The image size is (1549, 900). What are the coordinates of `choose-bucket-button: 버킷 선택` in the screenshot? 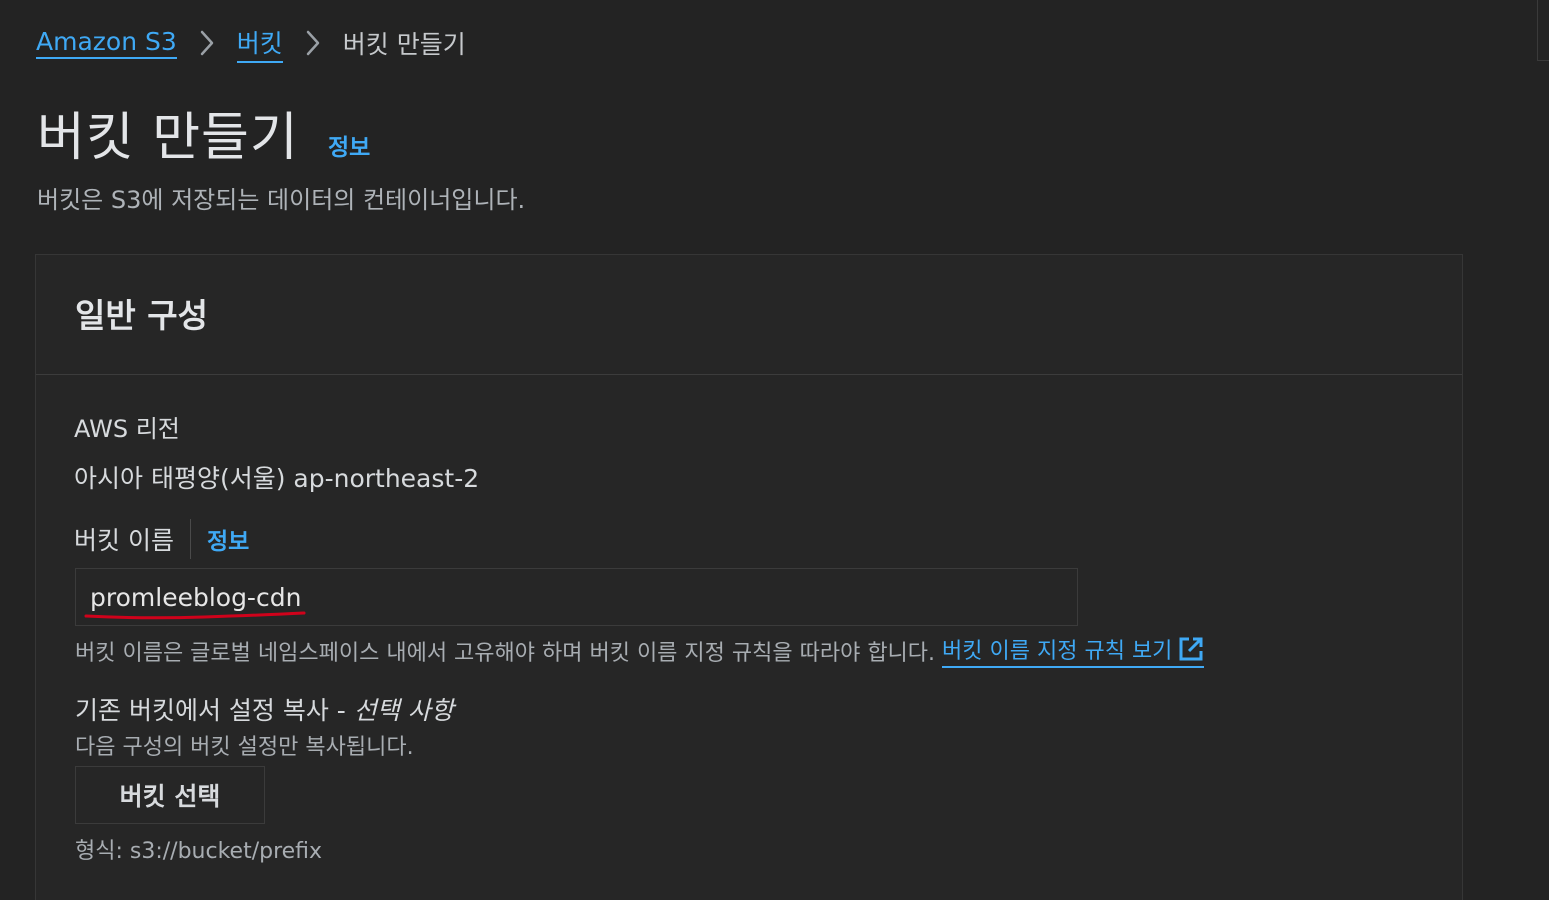 It's located at (170, 795).